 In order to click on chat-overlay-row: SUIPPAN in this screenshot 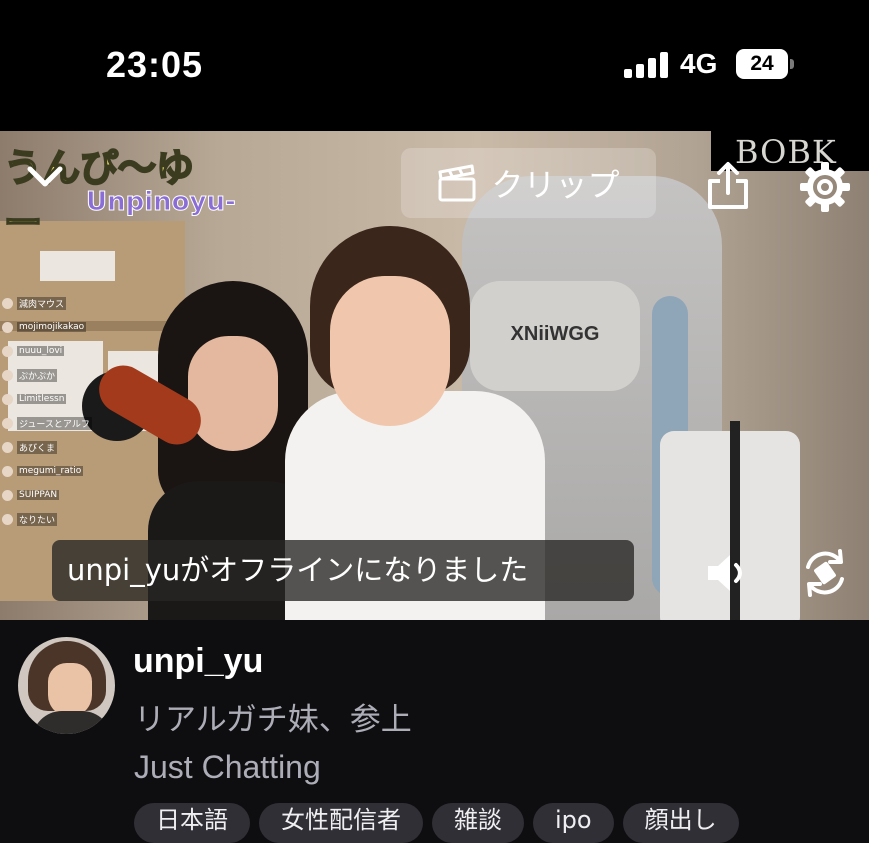, I will do `click(60, 495)`.